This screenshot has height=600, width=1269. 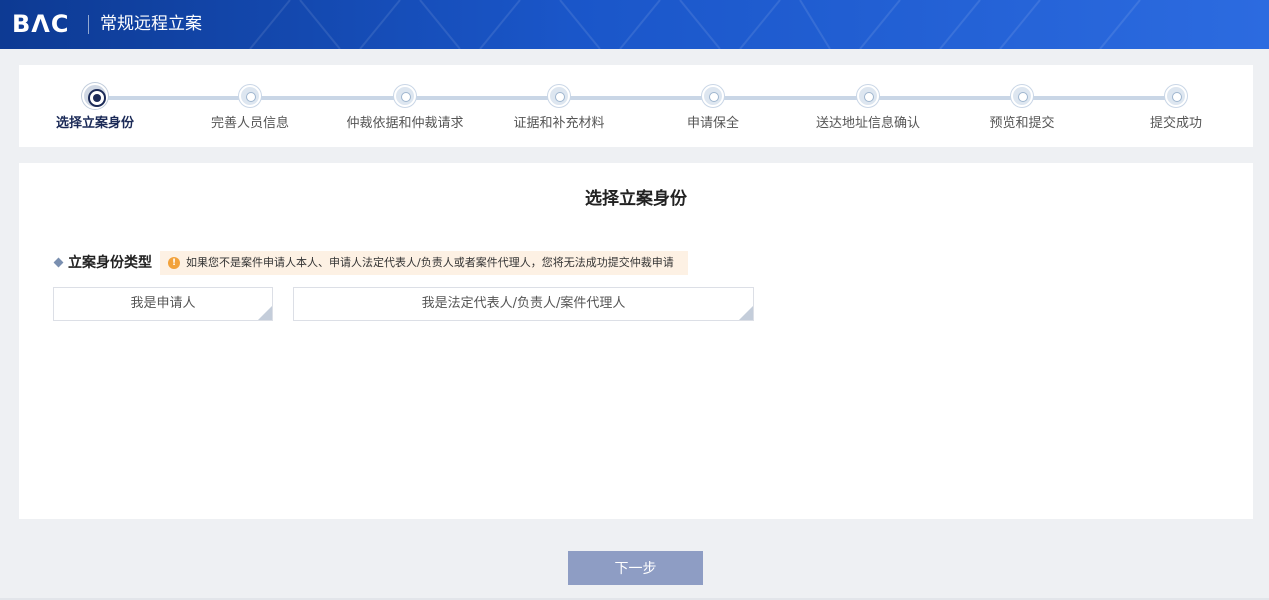 What do you see at coordinates (58, 262) in the screenshot?
I see `diamond-bullet-icon` at bounding box center [58, 262].